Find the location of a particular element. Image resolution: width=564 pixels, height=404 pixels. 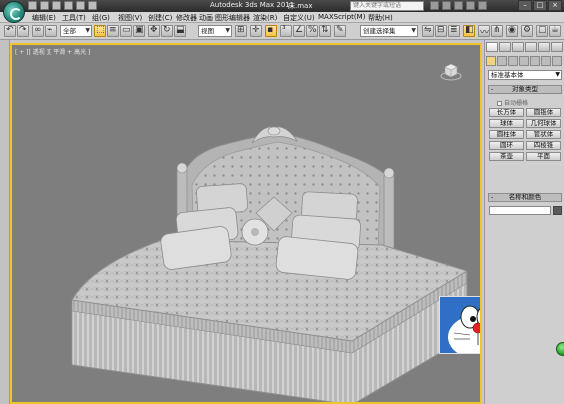

window-crossing-icon: ▣ is located at coordinates (139, 31).